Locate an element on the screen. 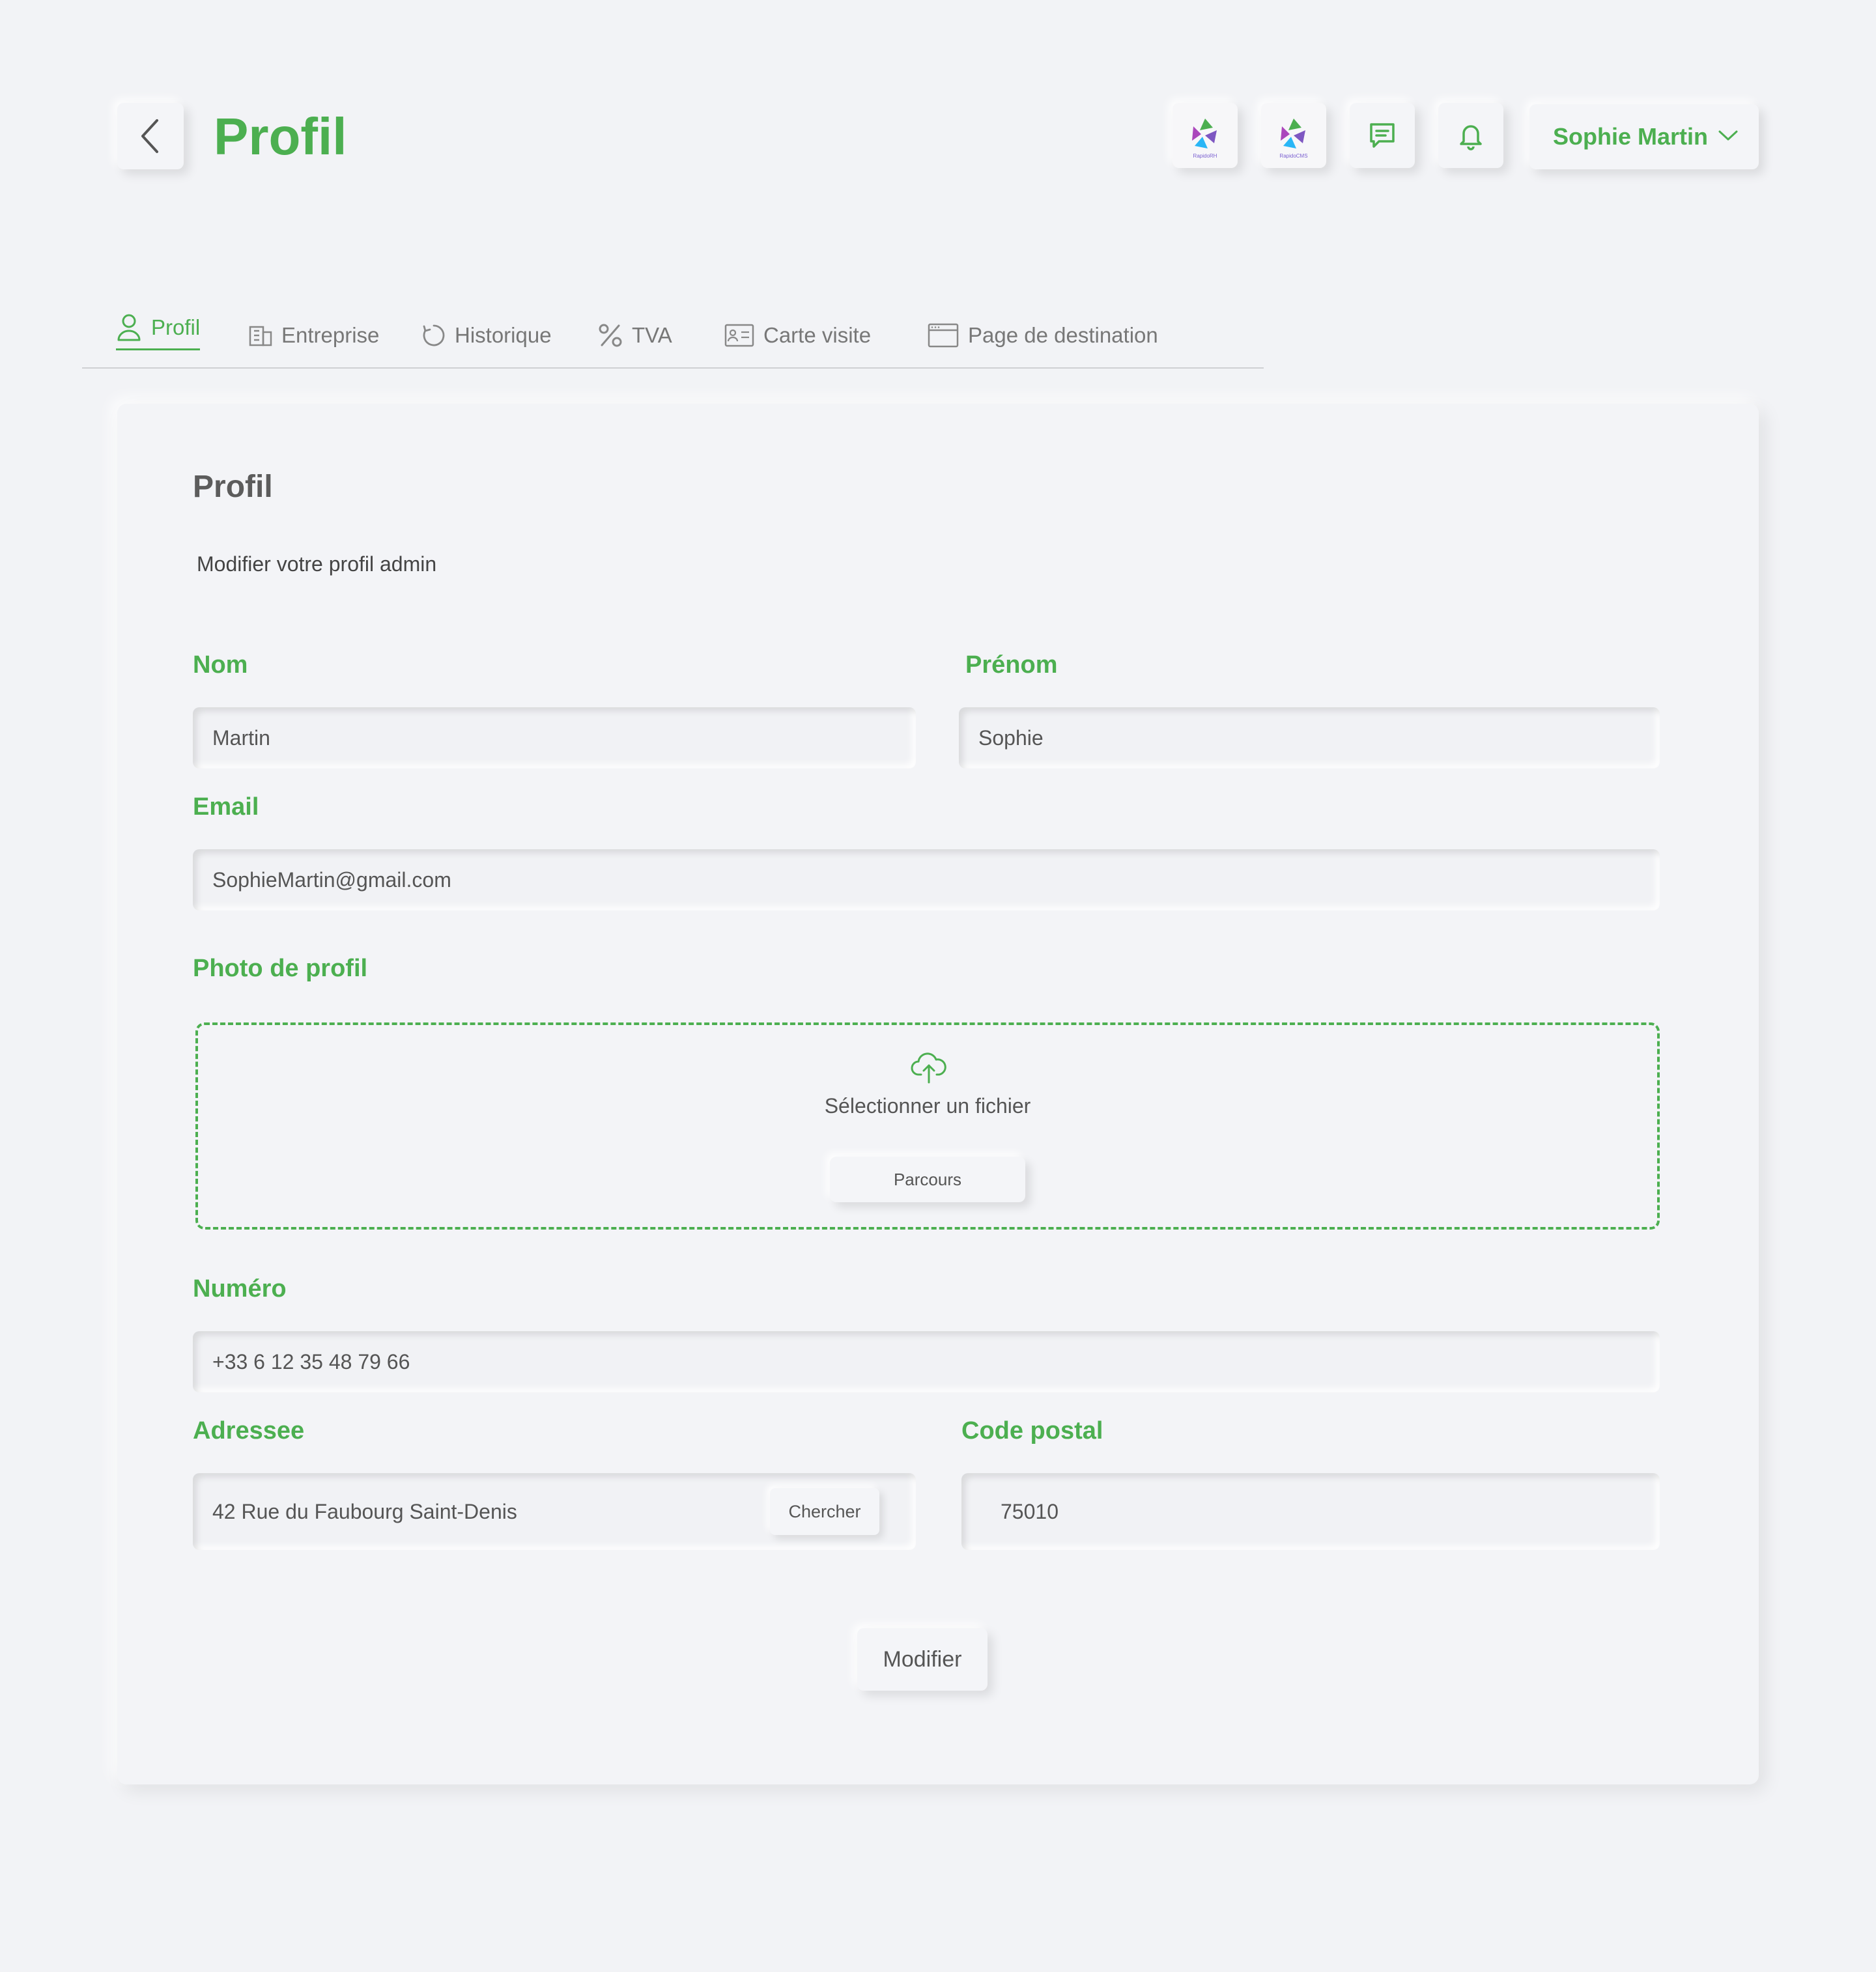 The image size is (1876, 1972). id-card-icon is located at coordinates (739, 336).